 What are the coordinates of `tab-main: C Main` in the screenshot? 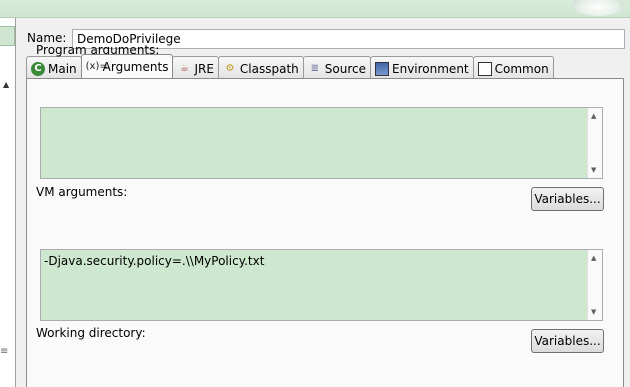 It's located at (54, 67).